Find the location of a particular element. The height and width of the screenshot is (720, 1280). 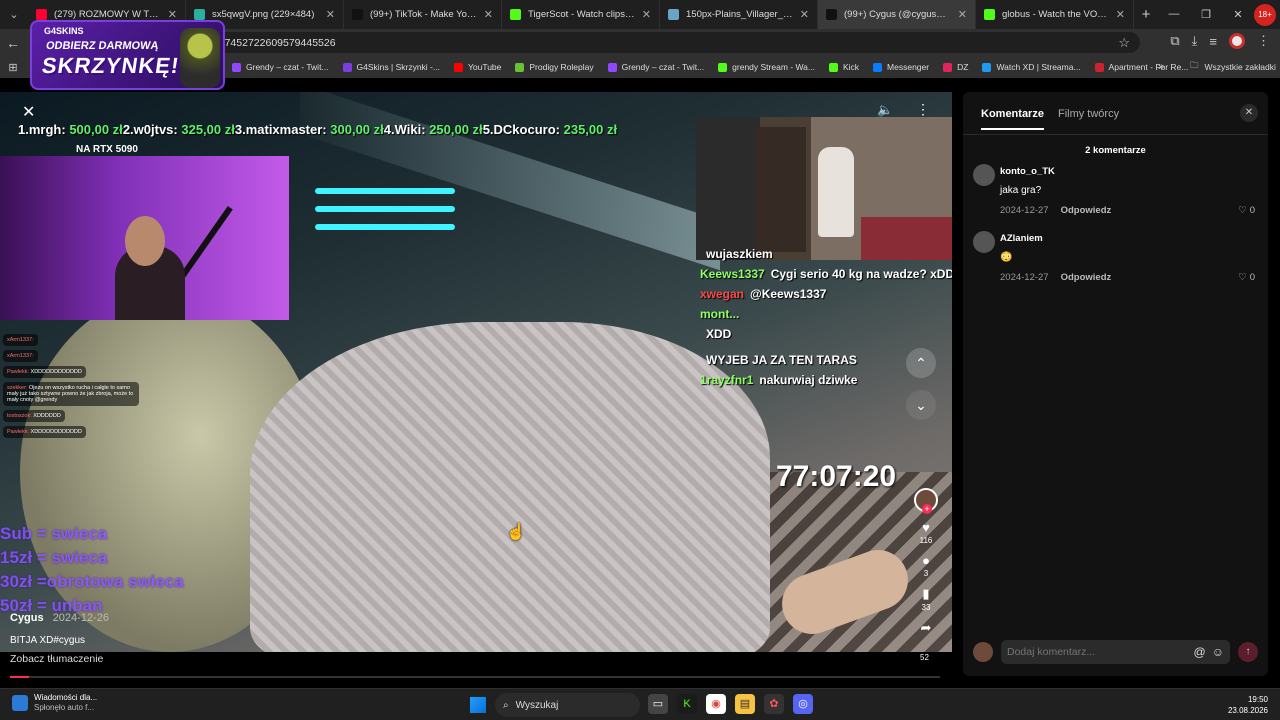

browser-tab: 150px-Plains_Villager_Base_JE2 ✕ is located at coordinates (739, 14).